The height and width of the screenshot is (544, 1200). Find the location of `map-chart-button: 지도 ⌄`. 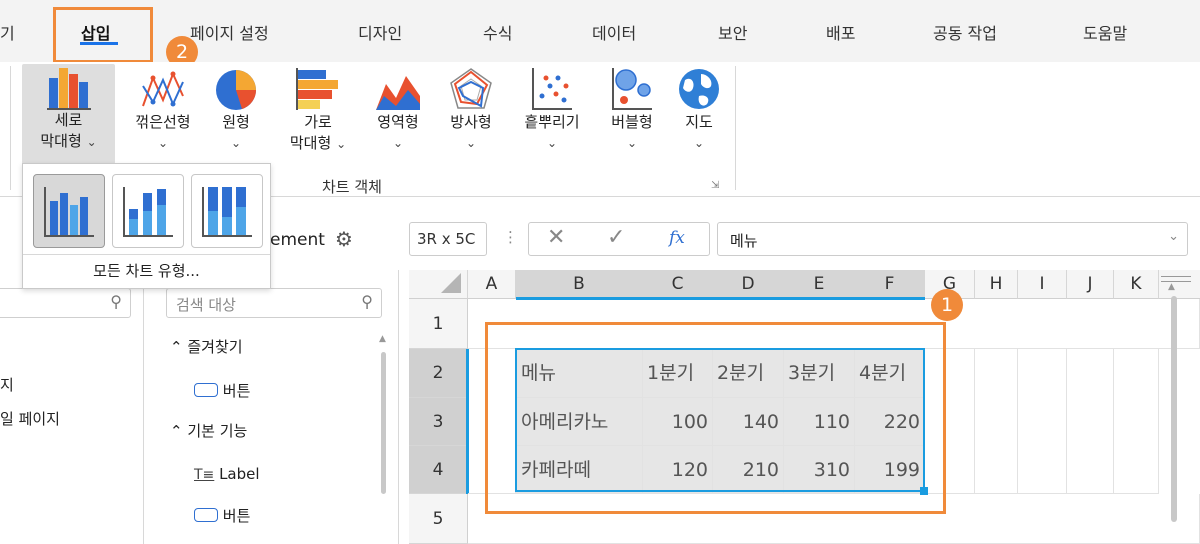

map-chart-button: 지도 ⌄ is located at coordinates (699, 110).